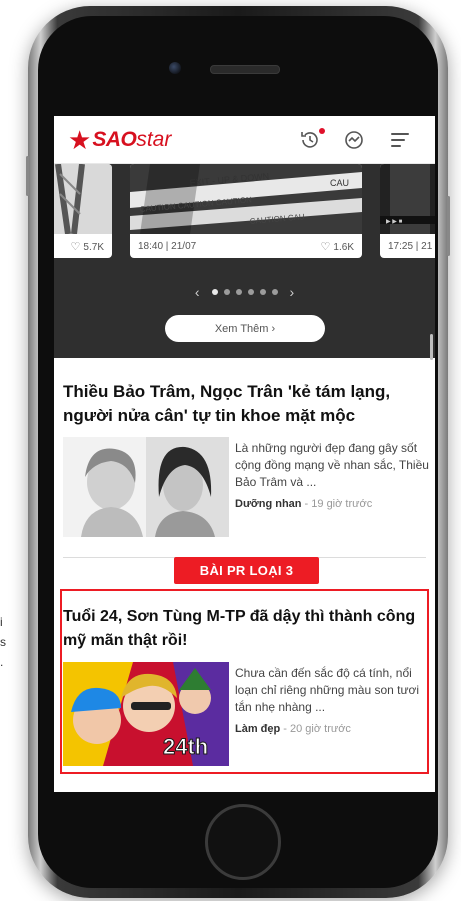  I want to click on stray-line-3: ., so click(2, 662).